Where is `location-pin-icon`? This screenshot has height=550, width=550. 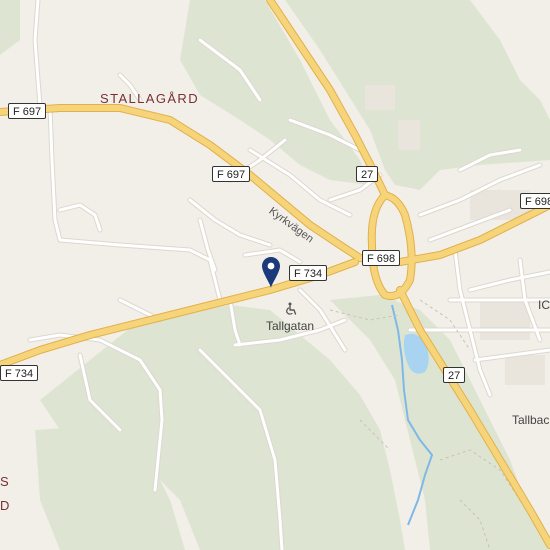 location-pin-icon is located at coordinates (271, 275).